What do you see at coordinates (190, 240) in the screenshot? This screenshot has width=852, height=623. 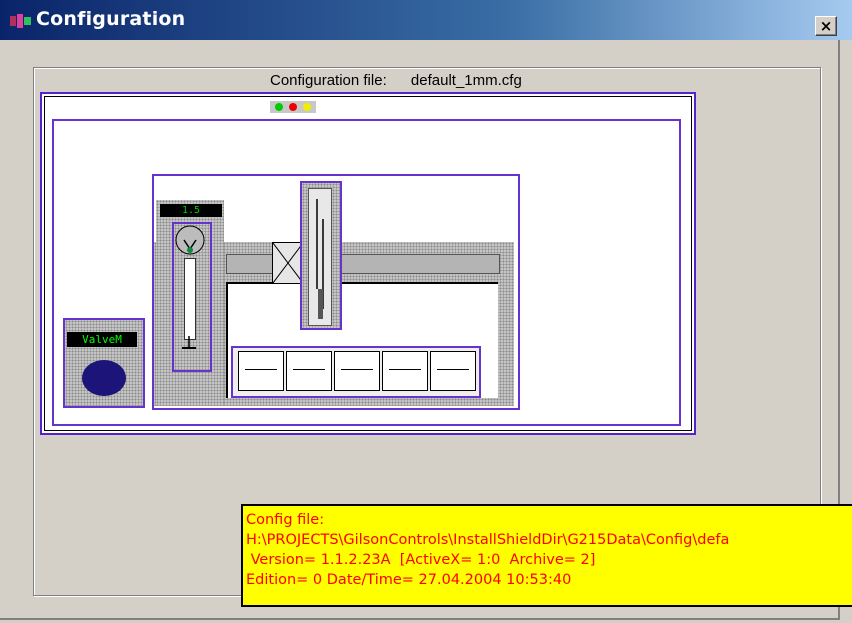 I see `pump-valve-icon` at bounding box center [190, 240].